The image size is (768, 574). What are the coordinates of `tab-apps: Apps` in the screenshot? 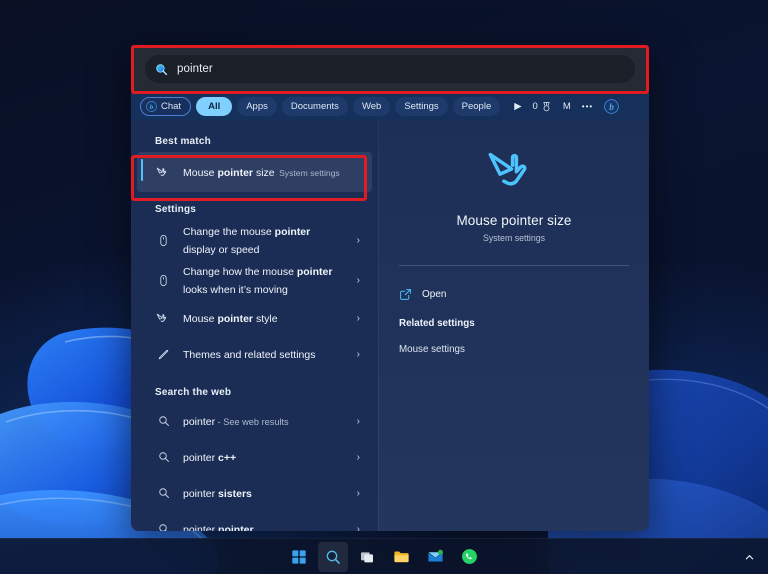 It's located at (257, 106).